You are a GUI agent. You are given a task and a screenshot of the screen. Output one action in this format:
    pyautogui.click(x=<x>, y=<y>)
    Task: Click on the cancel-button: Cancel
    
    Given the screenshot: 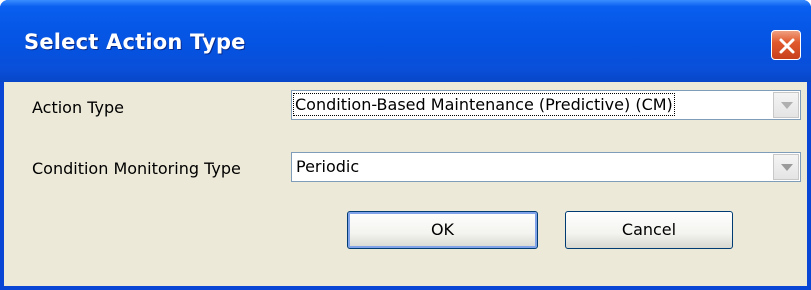 What is the action you would take?
    pyautogui.click(x=649, y=230)
    